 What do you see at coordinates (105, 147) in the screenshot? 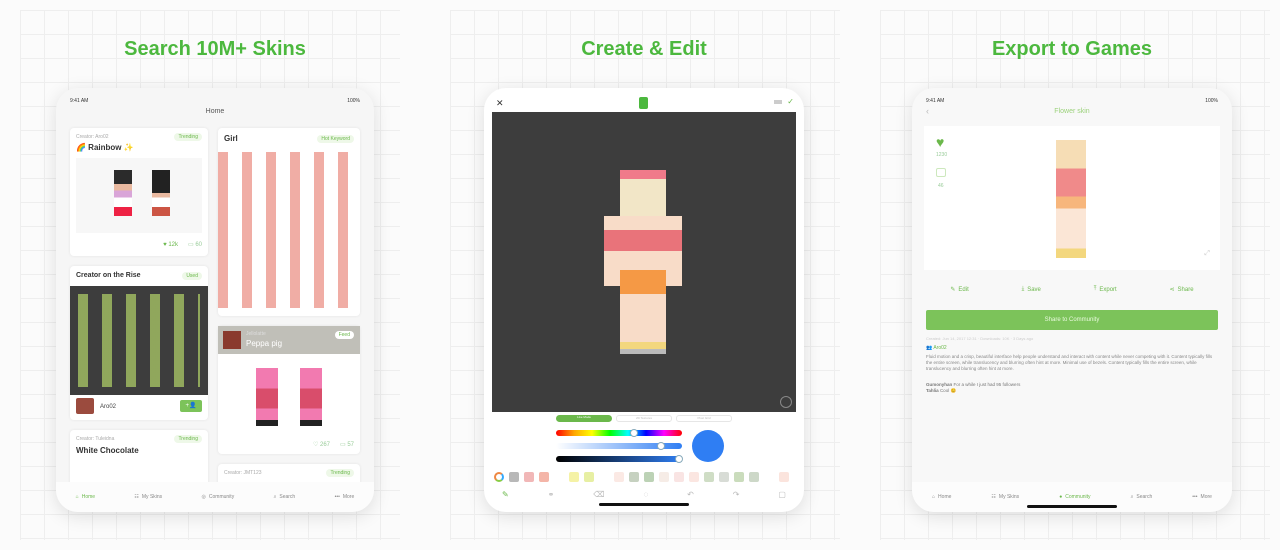
I see `card-title: 🌈 Rainbow ✨` at bounding box center [105, 147].